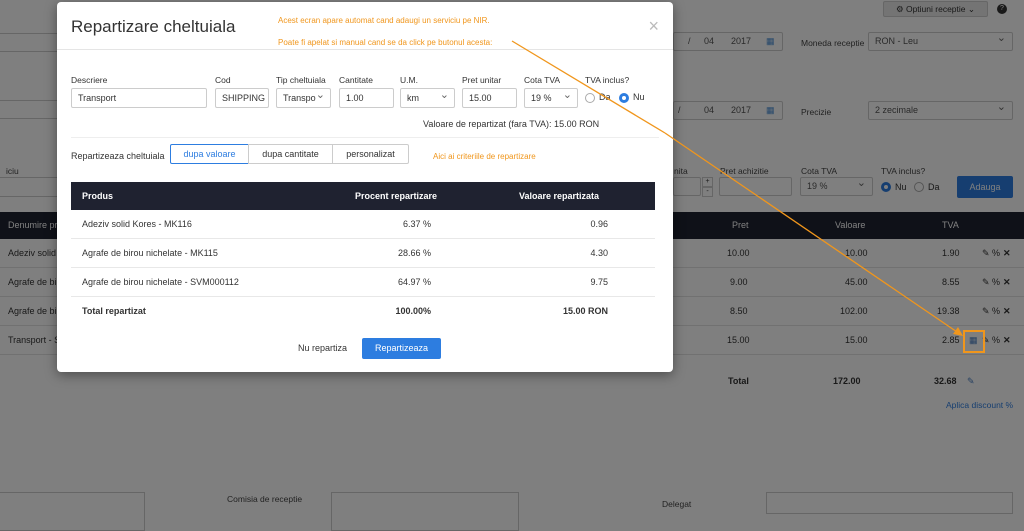 The width and height of the screenshot is (1024, 531). I want to click on pret-unitar-input: 15.00, so click(489, 98).